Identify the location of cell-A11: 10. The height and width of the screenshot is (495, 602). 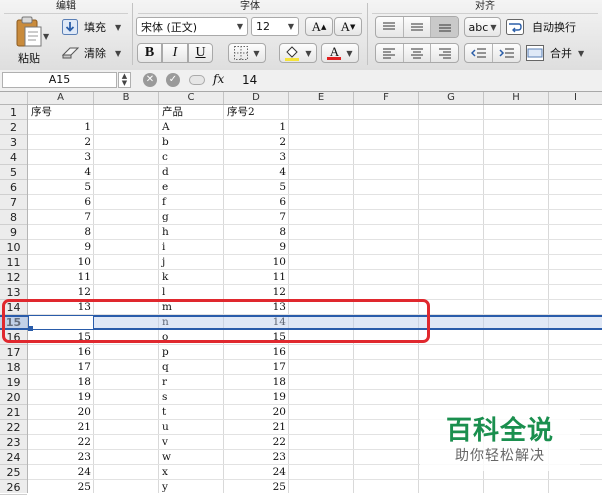
(61, 262).